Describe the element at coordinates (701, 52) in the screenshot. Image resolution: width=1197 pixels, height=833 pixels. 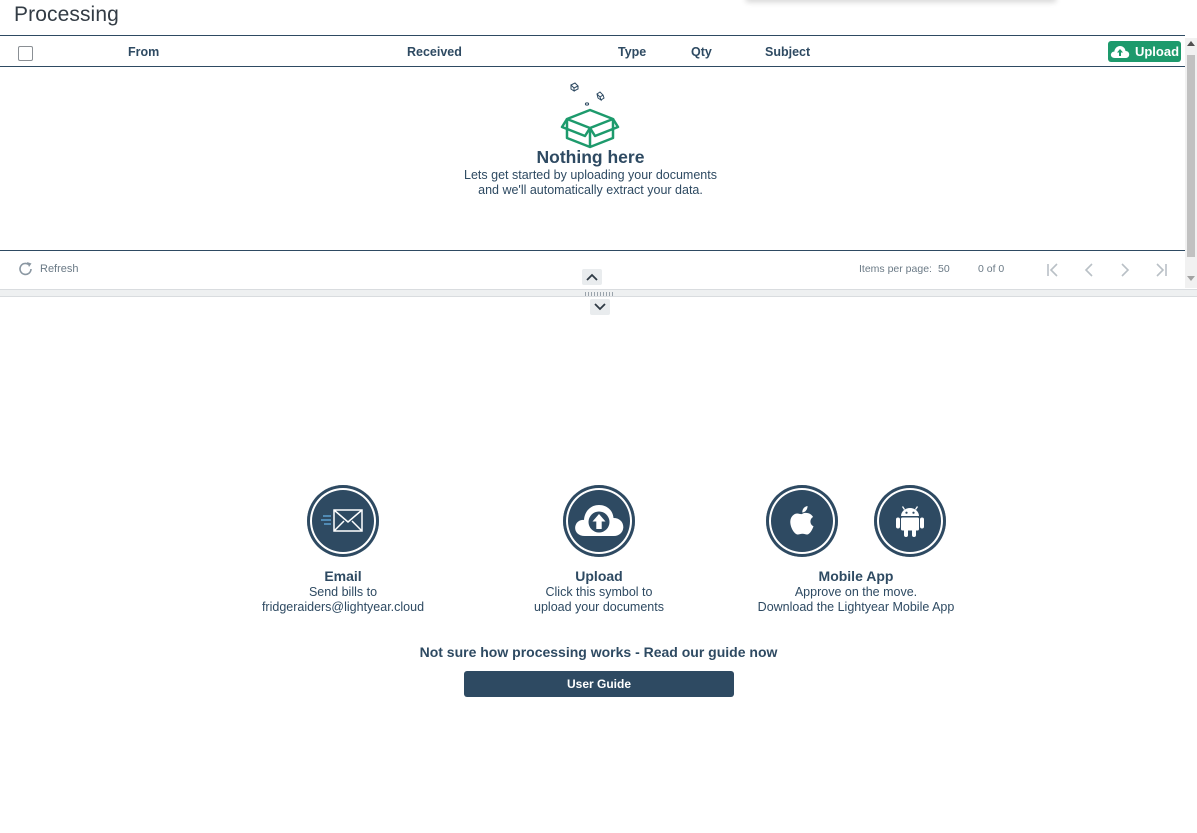
I see `column-header-qty: Qty` at that location.